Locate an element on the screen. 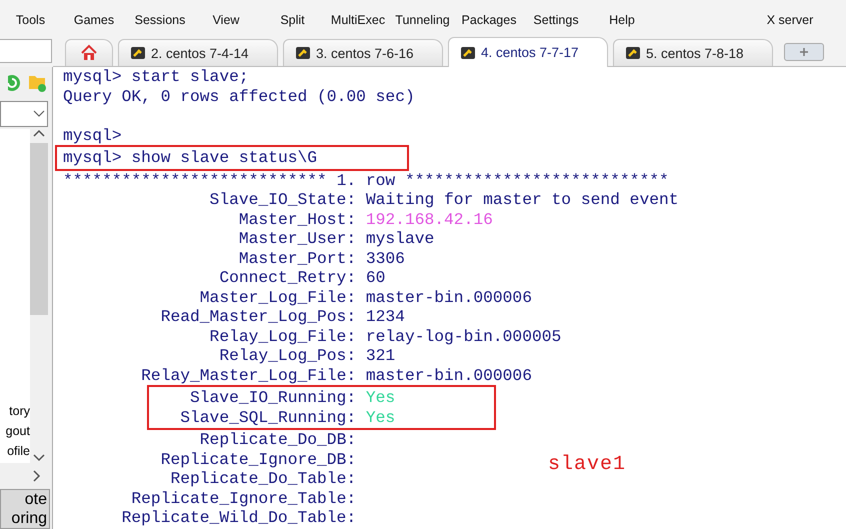 The image size is (846, 529). terminal-line: mysql> is located at coordinates (92, 135).